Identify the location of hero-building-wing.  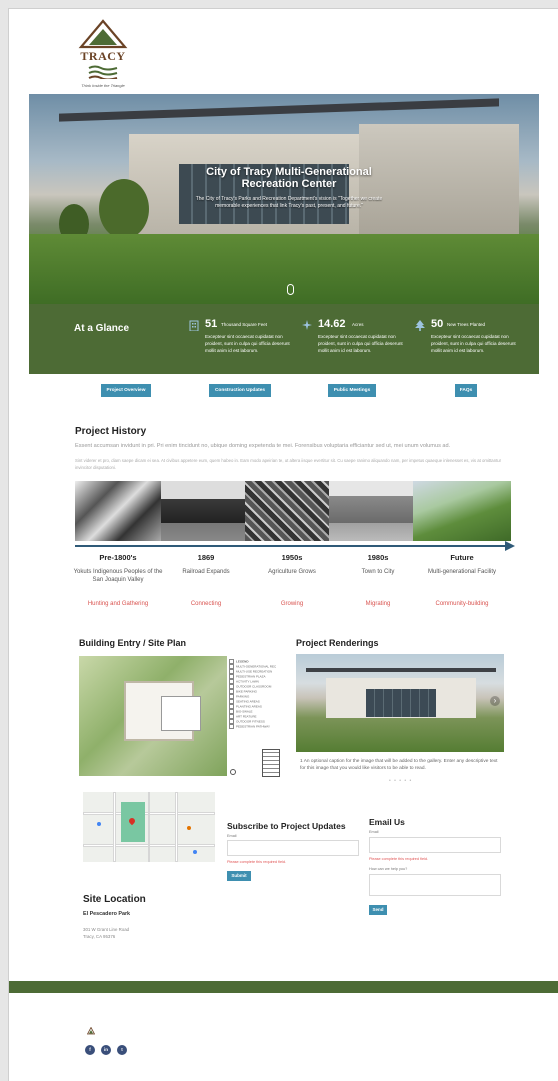
(439, 179).